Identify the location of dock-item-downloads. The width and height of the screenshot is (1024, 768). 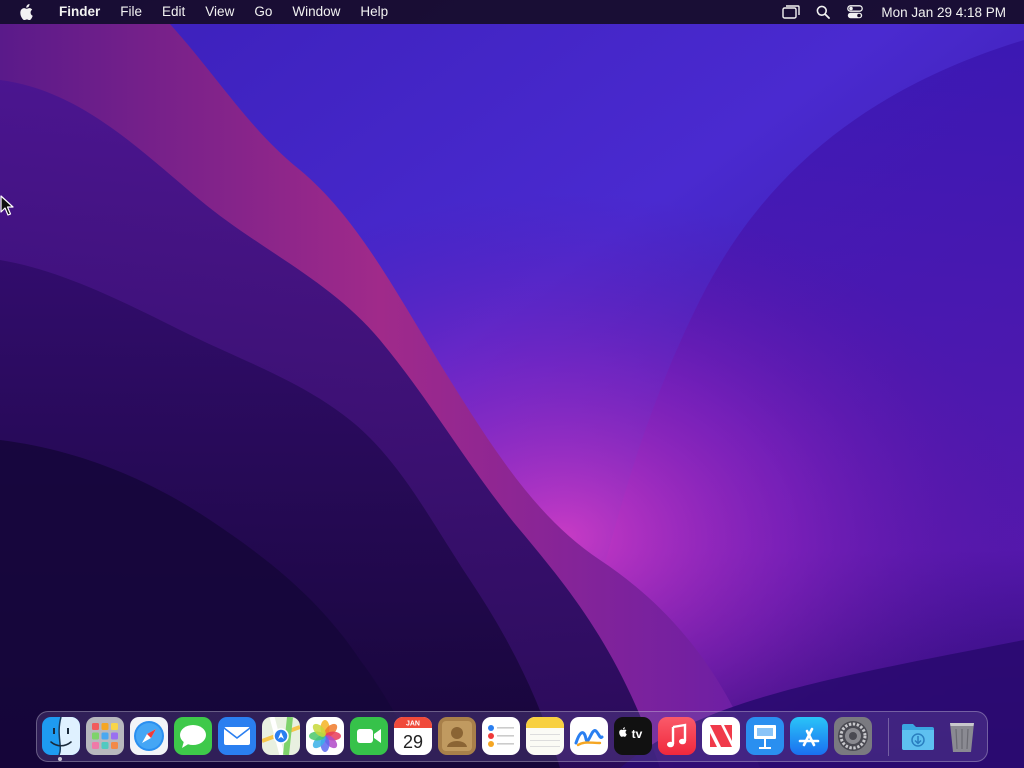
(918, 736).